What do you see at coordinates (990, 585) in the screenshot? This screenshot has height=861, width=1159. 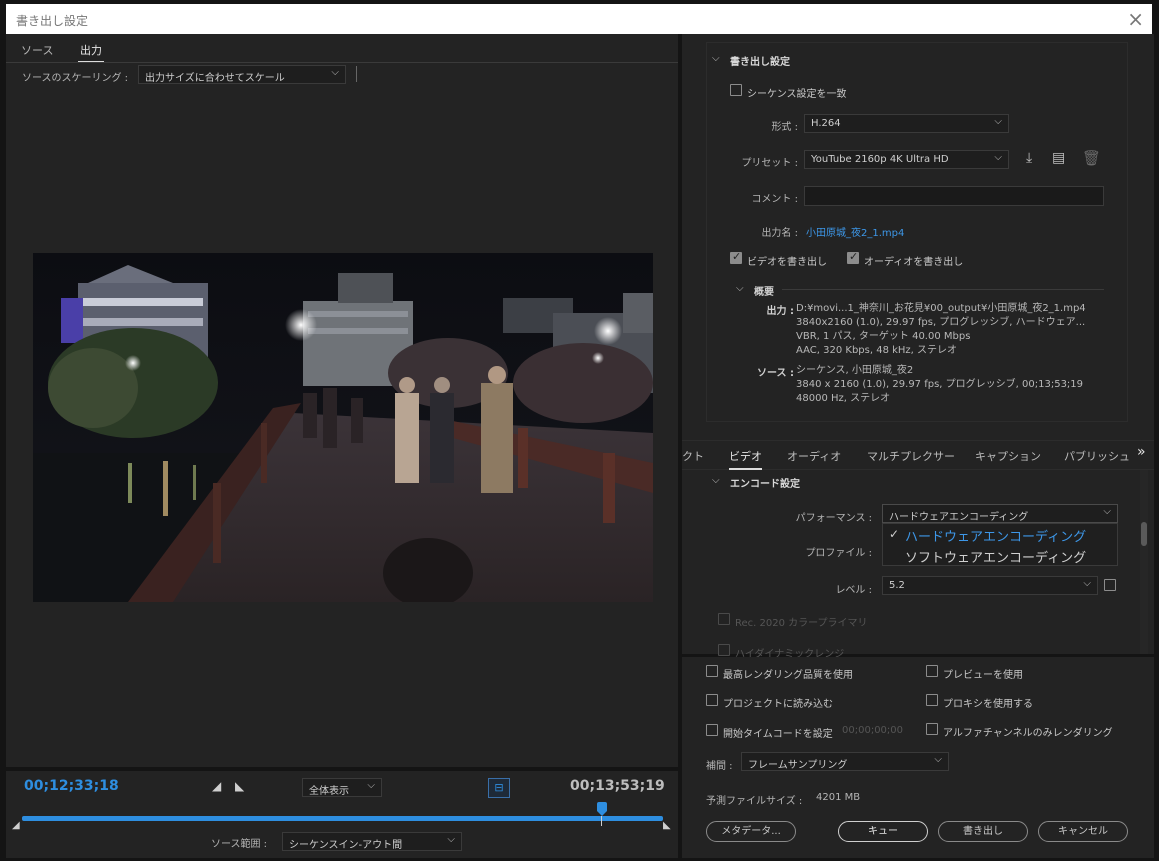 I see `level-dropdown: 5.2 ⌵` at bounding box center [990, 585].